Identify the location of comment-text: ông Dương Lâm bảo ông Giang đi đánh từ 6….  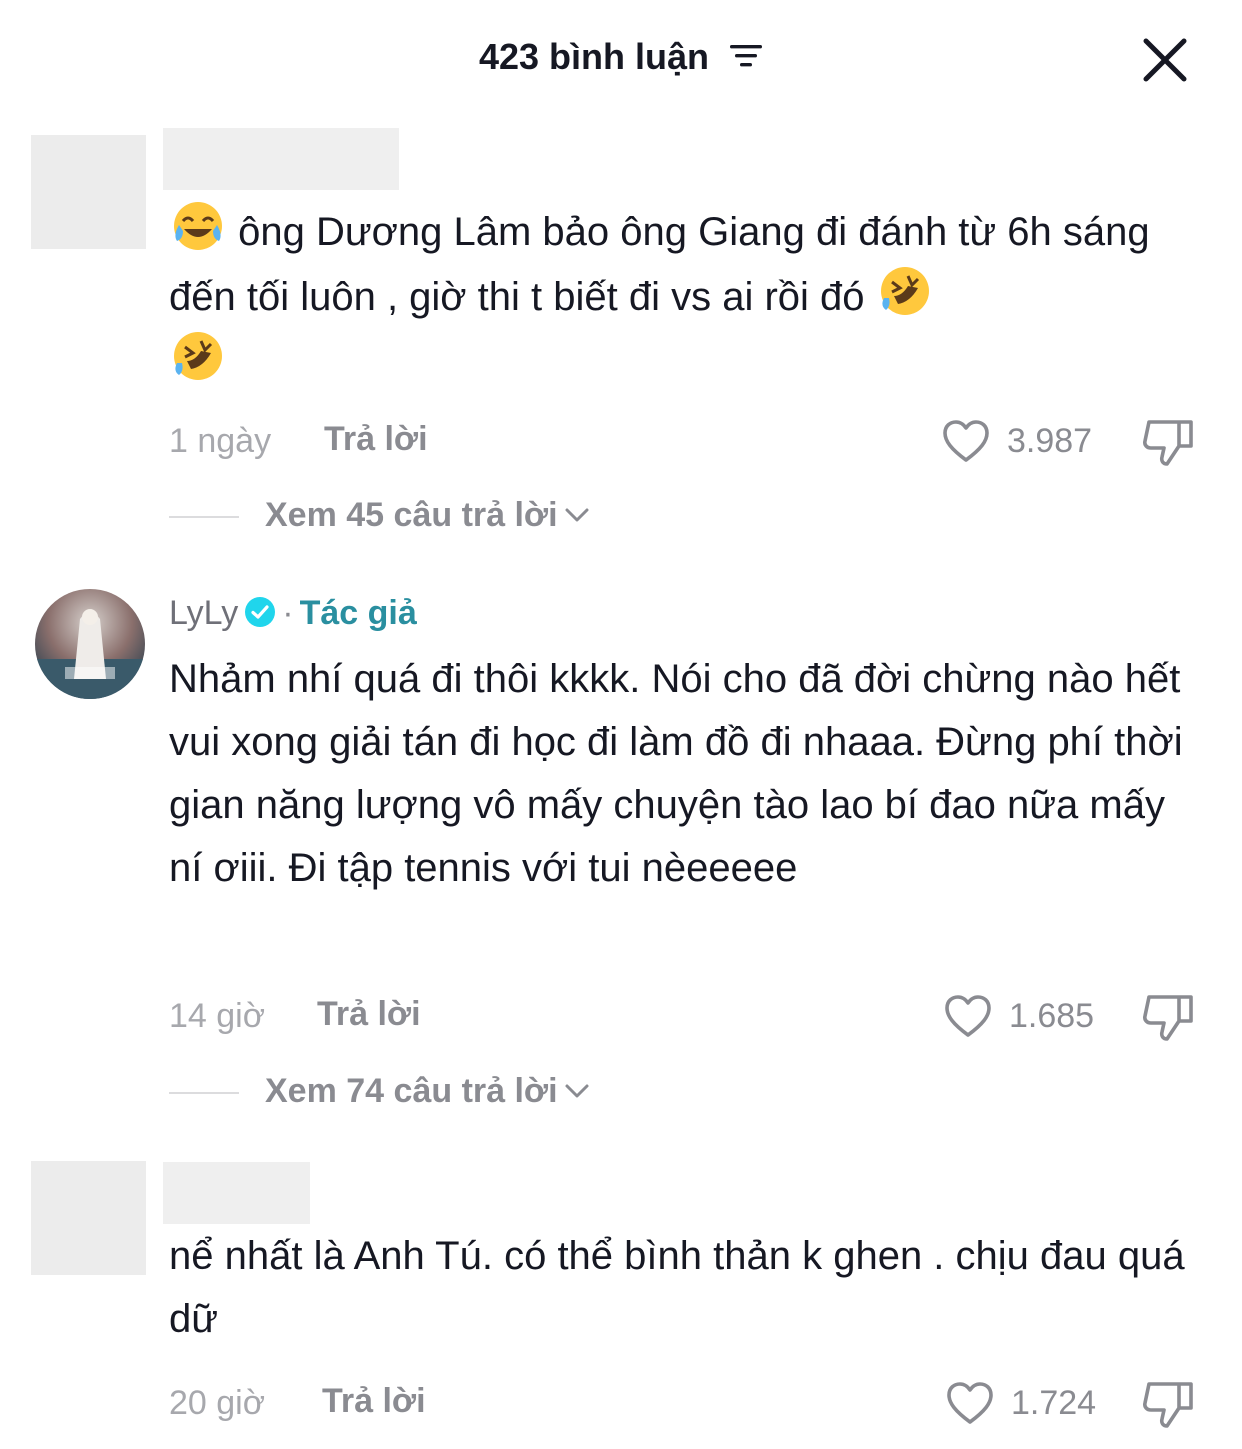
(689, 296).